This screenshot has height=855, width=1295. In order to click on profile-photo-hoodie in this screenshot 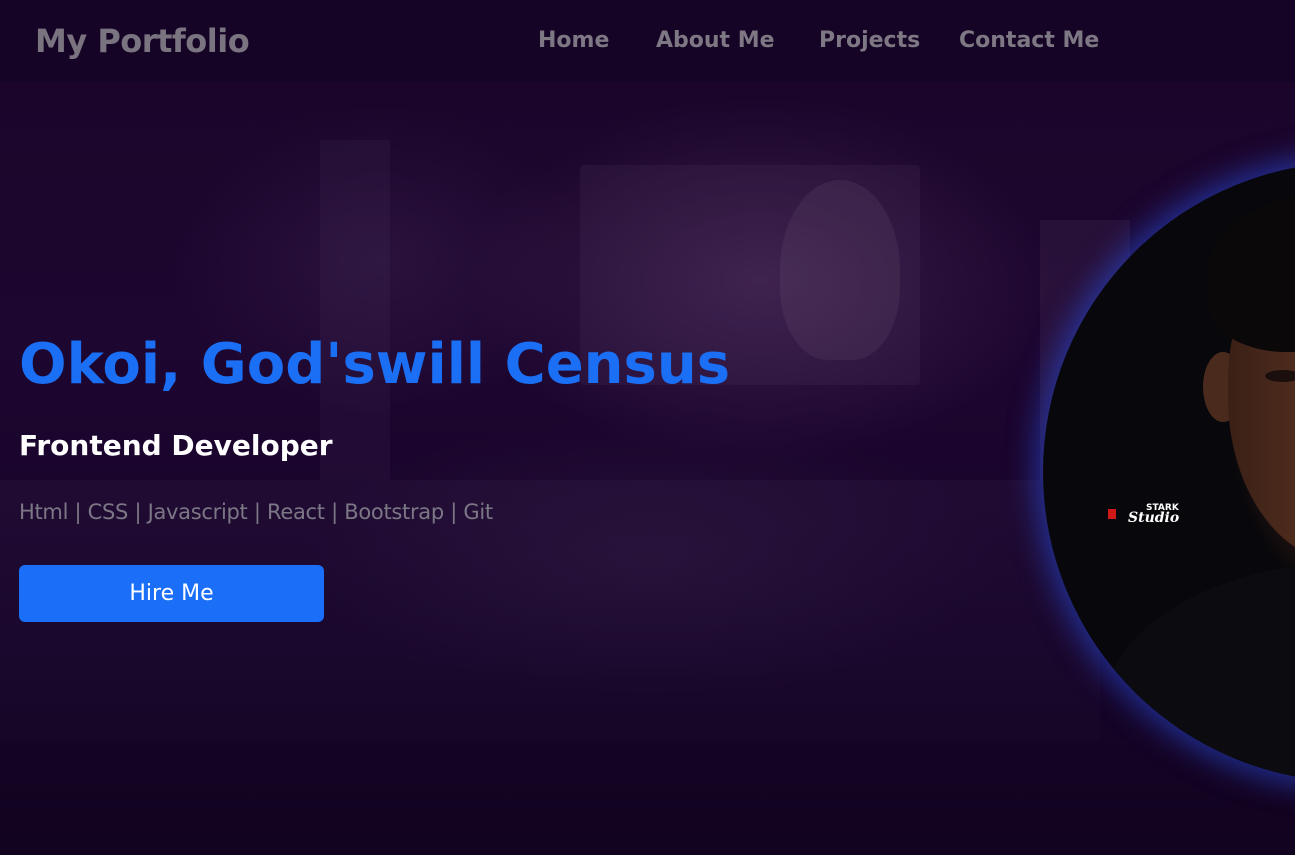, I will do `click(1199, 672)`.